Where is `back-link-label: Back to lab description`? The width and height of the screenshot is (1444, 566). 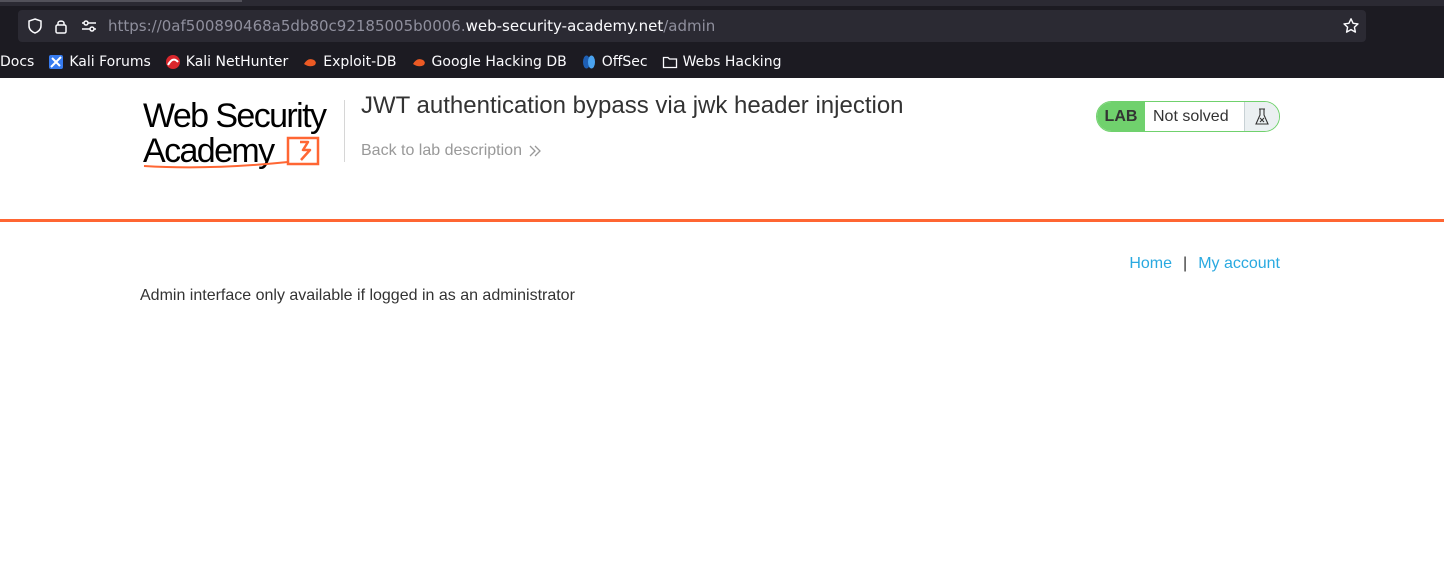 back-link-label: Back to lab description is located at coordinates (441, 150).